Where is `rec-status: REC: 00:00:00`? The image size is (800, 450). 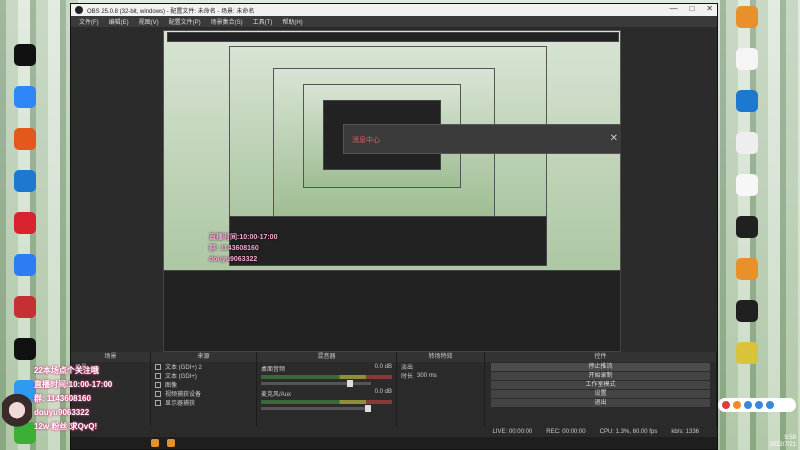 rec-status: REC: 00:00:00 is located at coordinates (566, 431).